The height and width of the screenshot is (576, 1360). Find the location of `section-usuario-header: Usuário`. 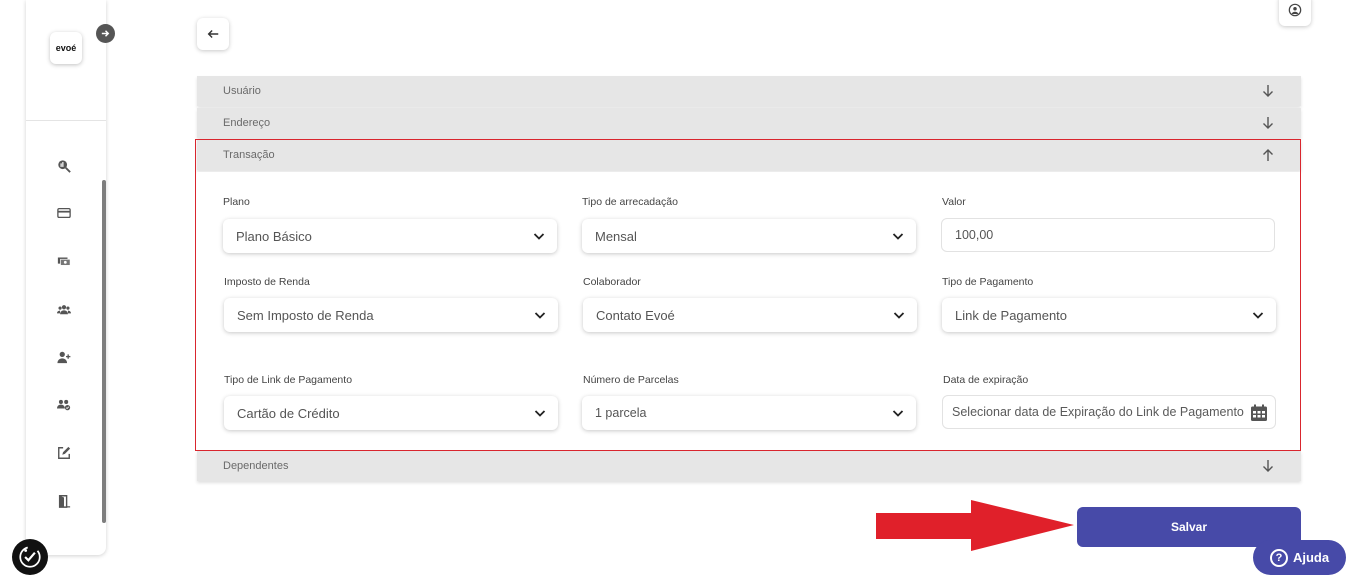

section-usuario-header: Usuário is located at coordinates (749, 91).